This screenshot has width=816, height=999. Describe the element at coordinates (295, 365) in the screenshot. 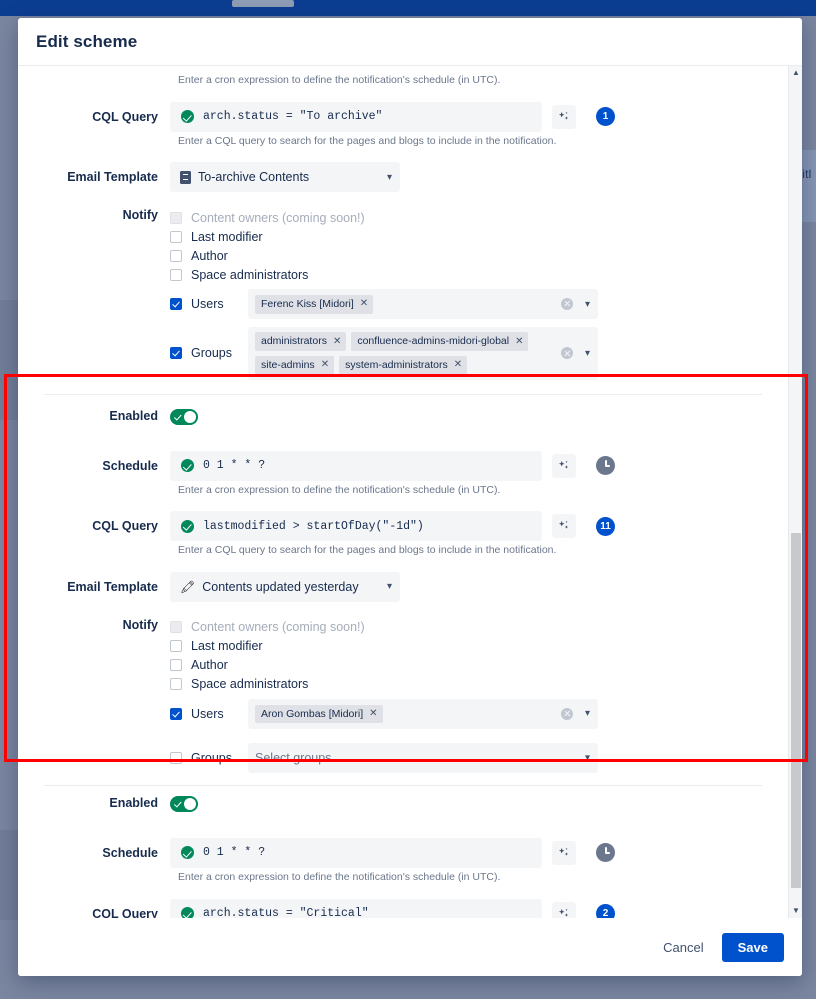

I see `tag: site-admins ✕` at that location.